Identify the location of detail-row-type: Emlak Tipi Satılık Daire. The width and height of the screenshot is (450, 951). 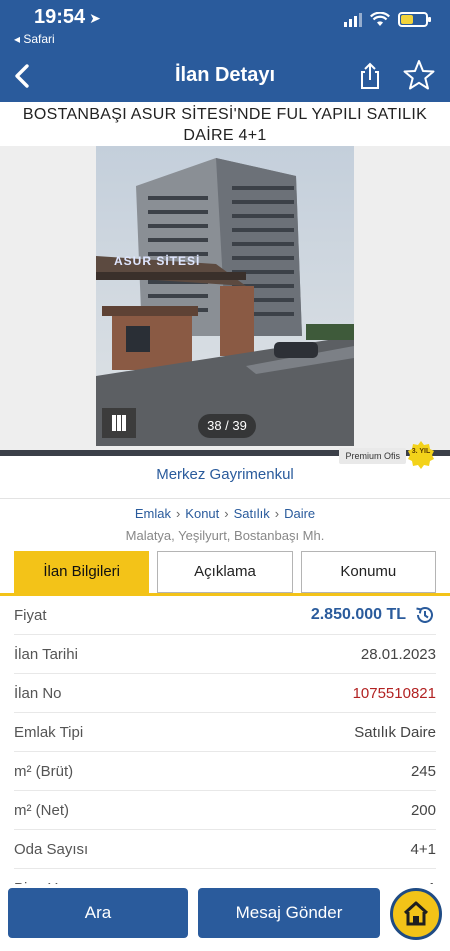
(225, 732).